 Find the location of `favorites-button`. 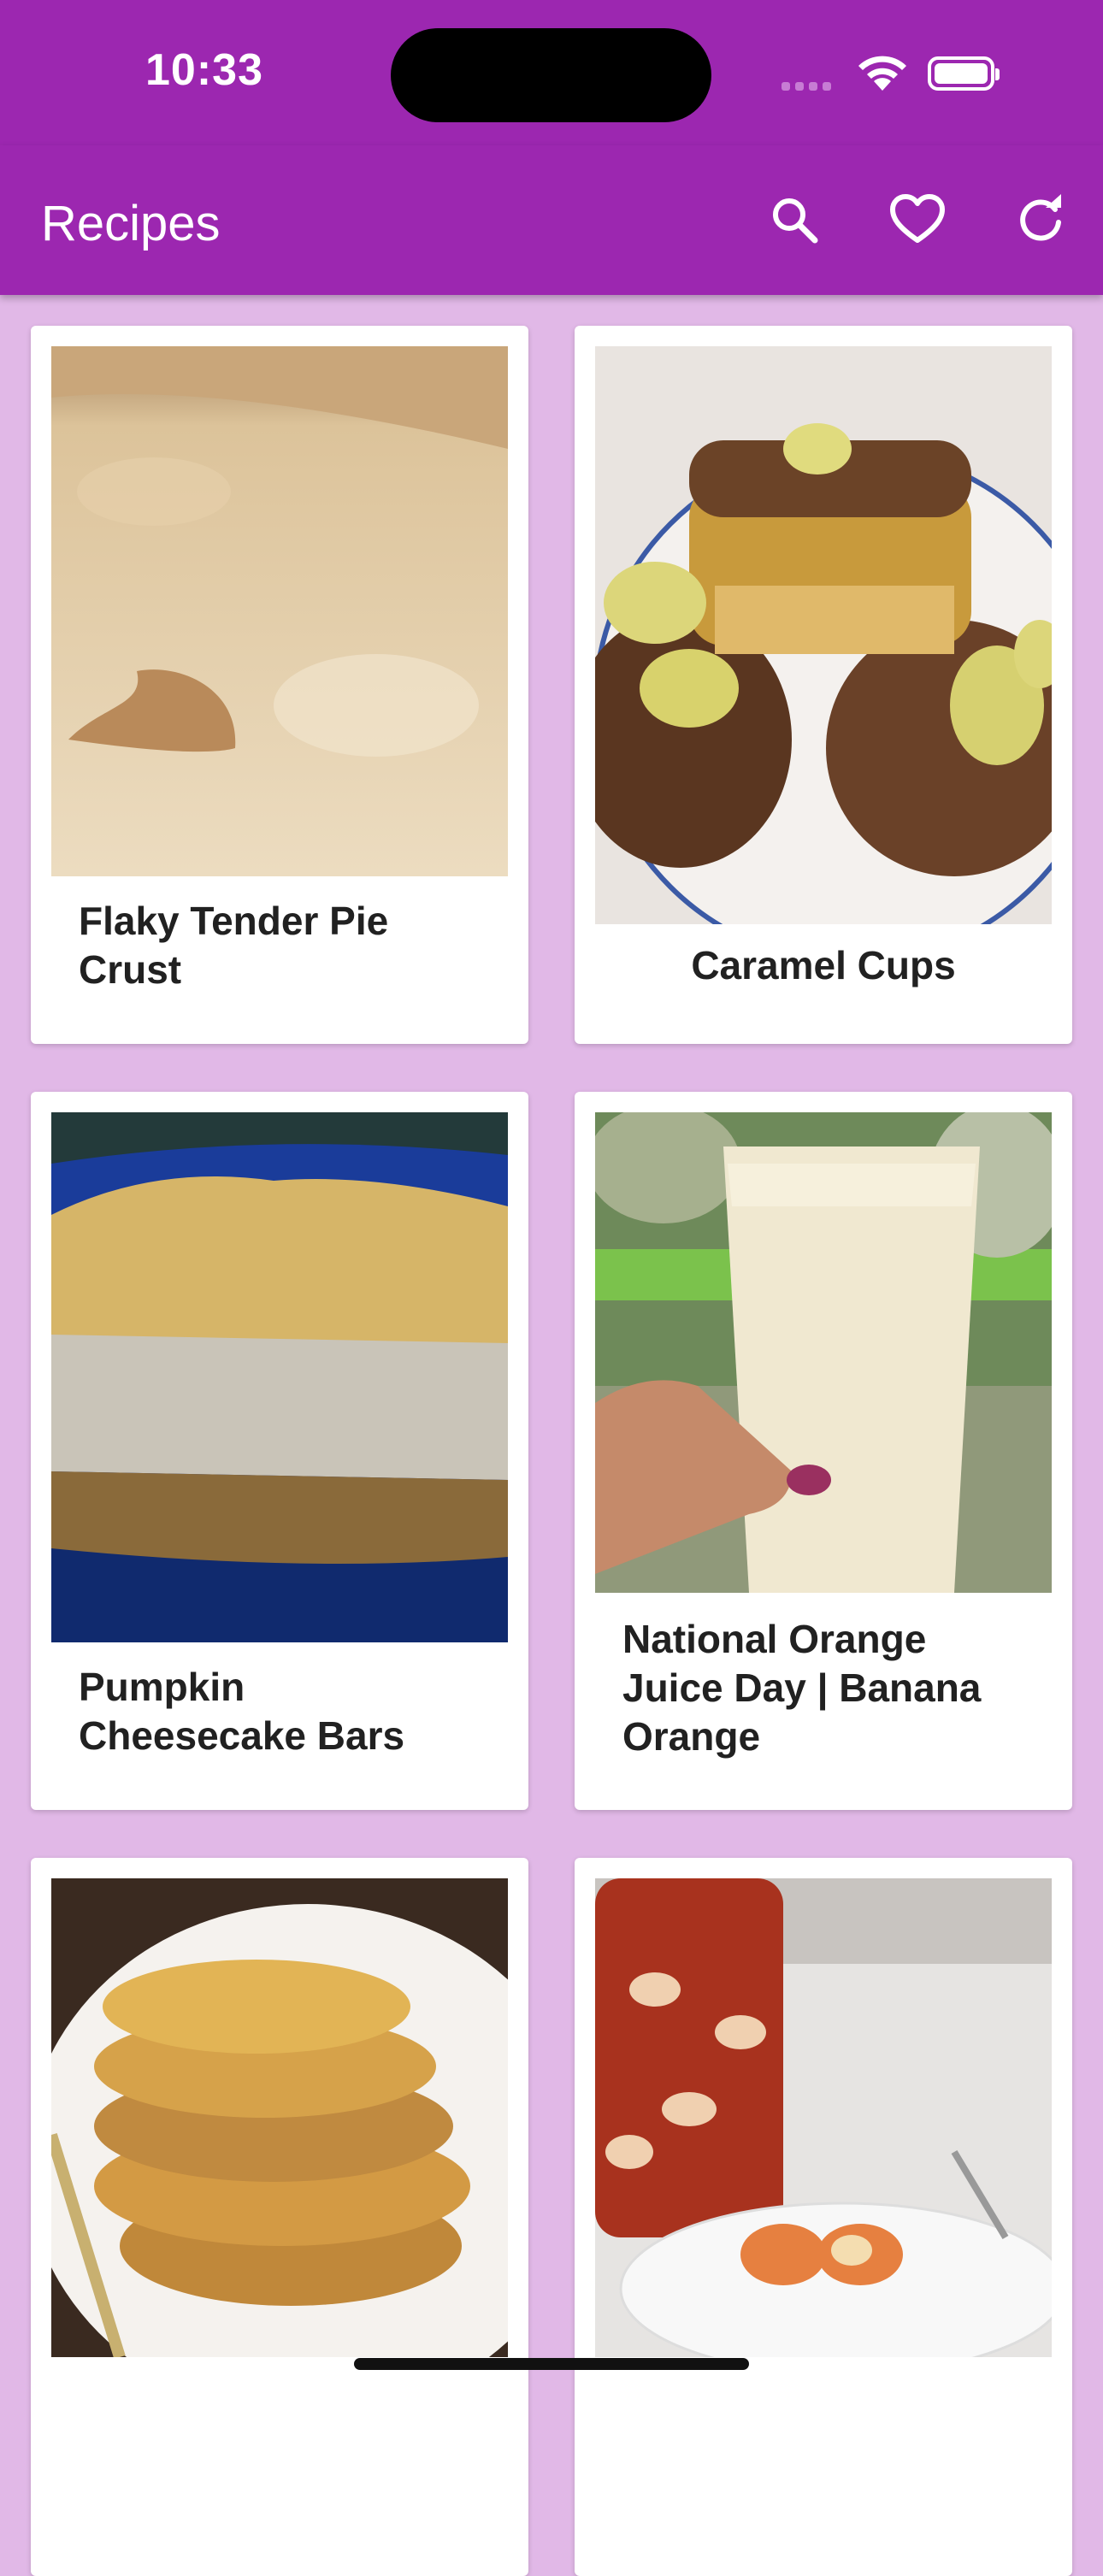

favorites-button is located at coordinates (917, 220).